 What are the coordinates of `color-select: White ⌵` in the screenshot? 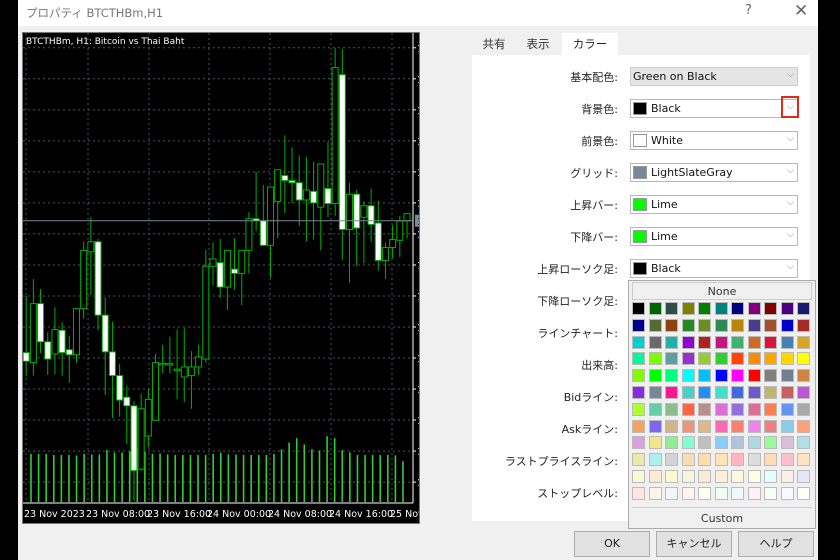 It's located at (714, 140).